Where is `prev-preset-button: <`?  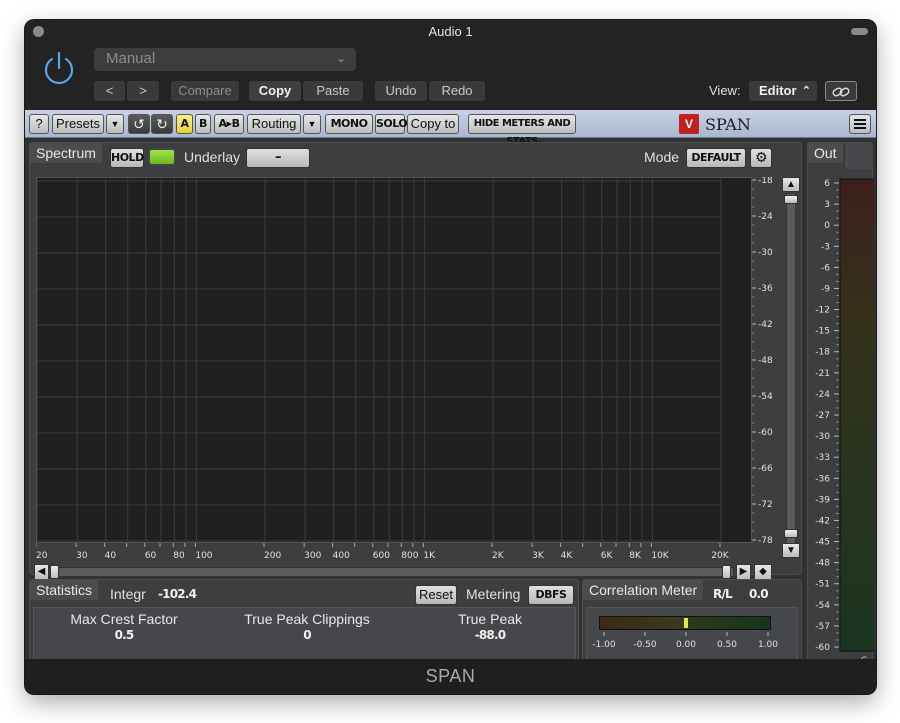
prev-preset-button: < is located at coordinates (109, 91).